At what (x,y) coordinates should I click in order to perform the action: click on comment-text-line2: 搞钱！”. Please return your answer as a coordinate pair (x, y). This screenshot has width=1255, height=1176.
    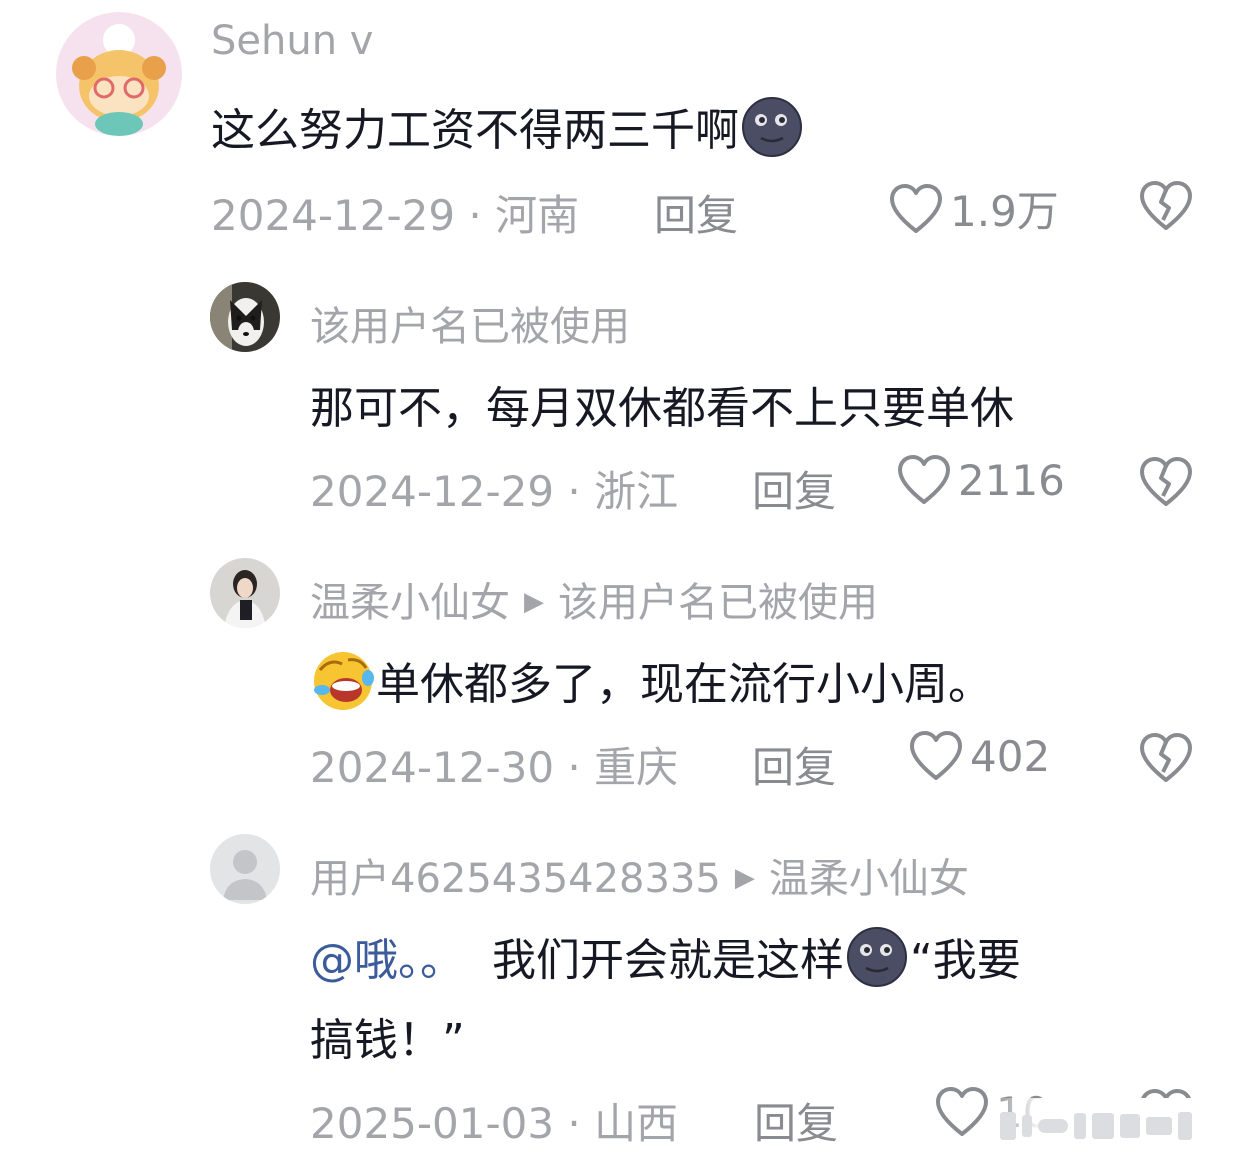
    Looking at the image, I should click on (387, 1040).